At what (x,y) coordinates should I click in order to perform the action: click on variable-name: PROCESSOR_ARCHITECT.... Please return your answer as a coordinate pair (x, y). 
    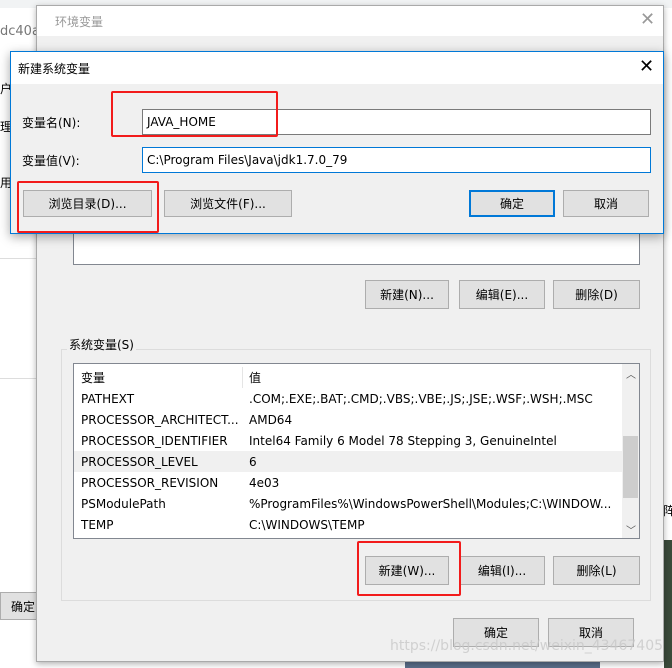
    Looking at the image, I should click on (160, 419).